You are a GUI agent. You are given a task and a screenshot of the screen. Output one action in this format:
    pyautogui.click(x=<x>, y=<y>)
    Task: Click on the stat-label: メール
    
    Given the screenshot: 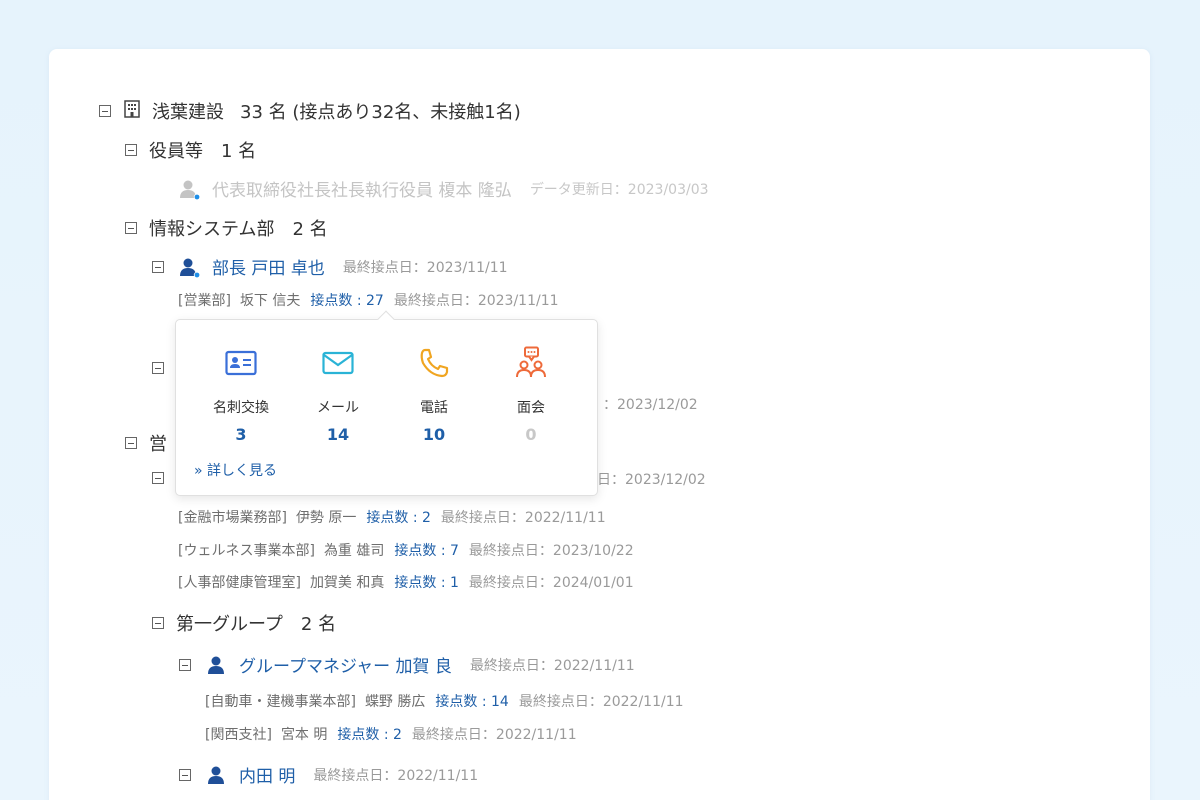 What is the action you would take?
    pyautogui.click(x=338, y=408)
    